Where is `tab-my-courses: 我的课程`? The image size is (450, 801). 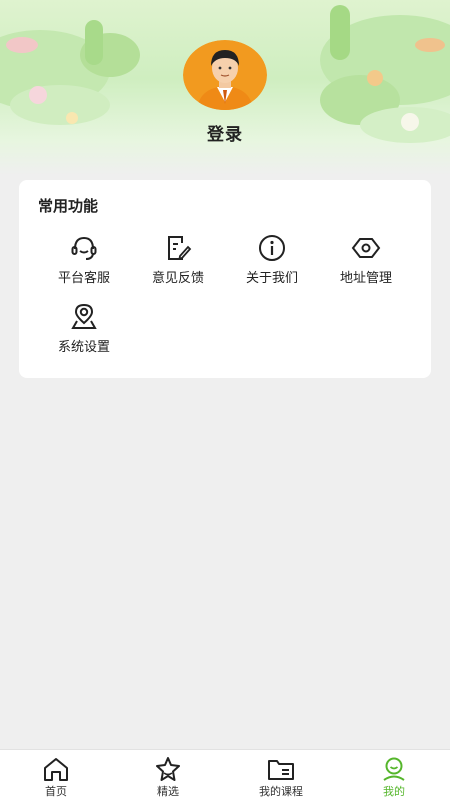 tab-my-courses: 我的课程 is located at coordinates (281, 775).